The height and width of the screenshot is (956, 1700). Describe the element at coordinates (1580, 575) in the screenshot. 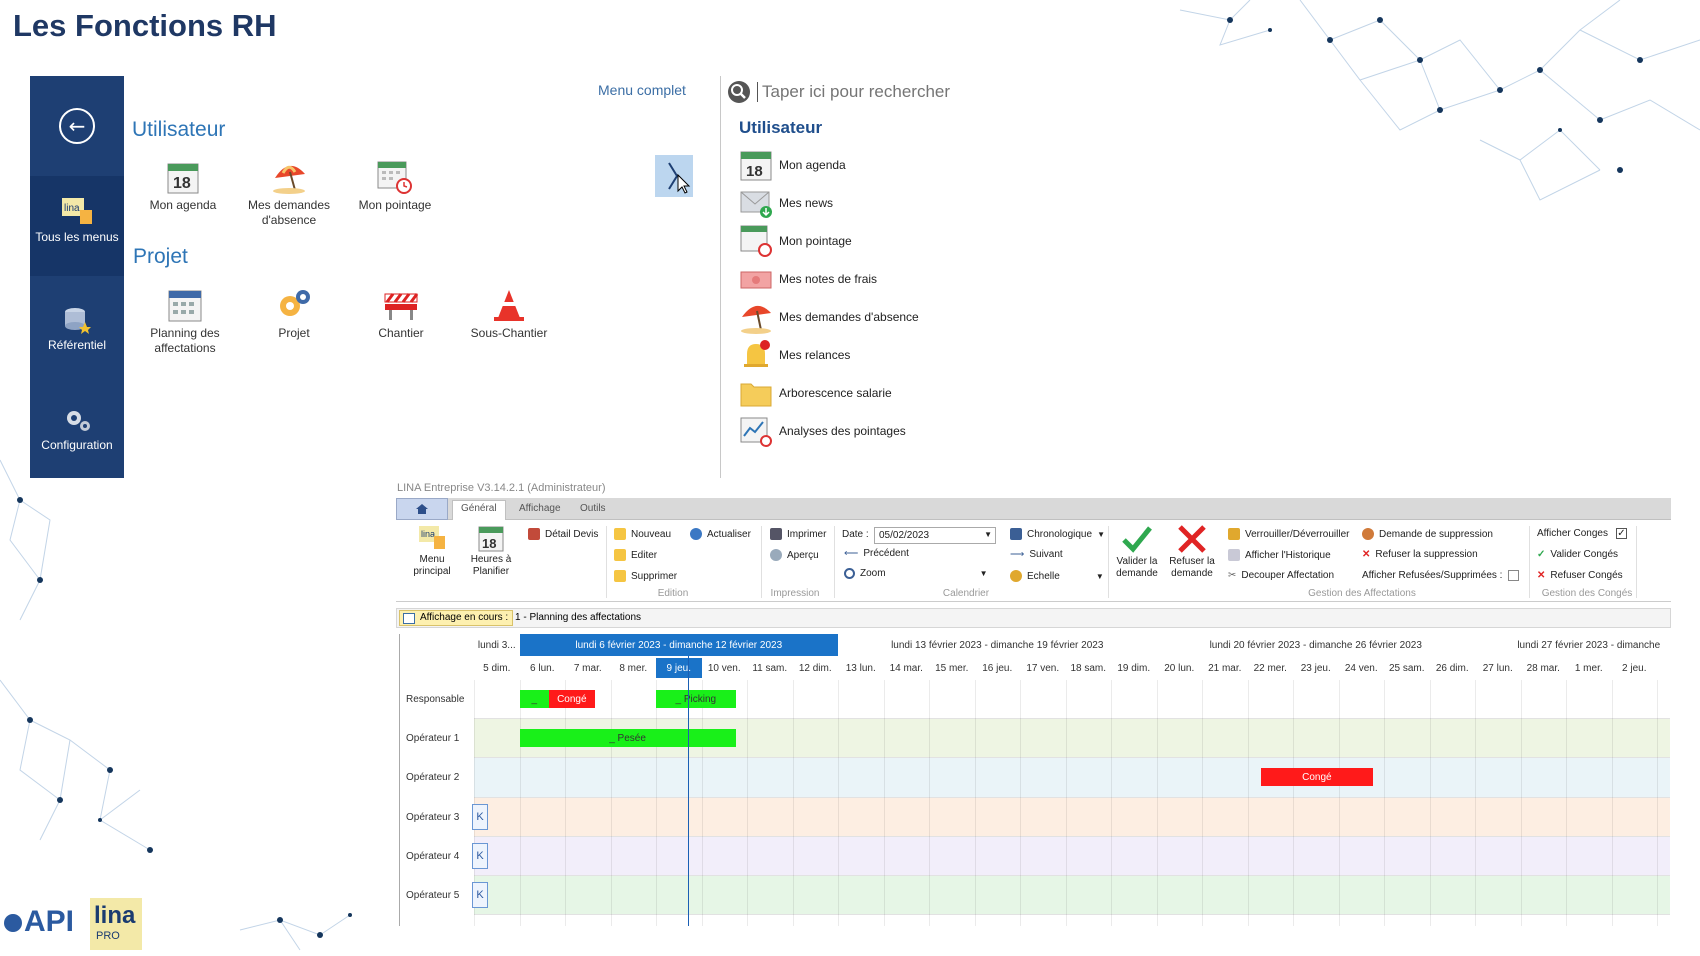

I see `refuser-conges-button: ✕ Refuser Congés` at that location.